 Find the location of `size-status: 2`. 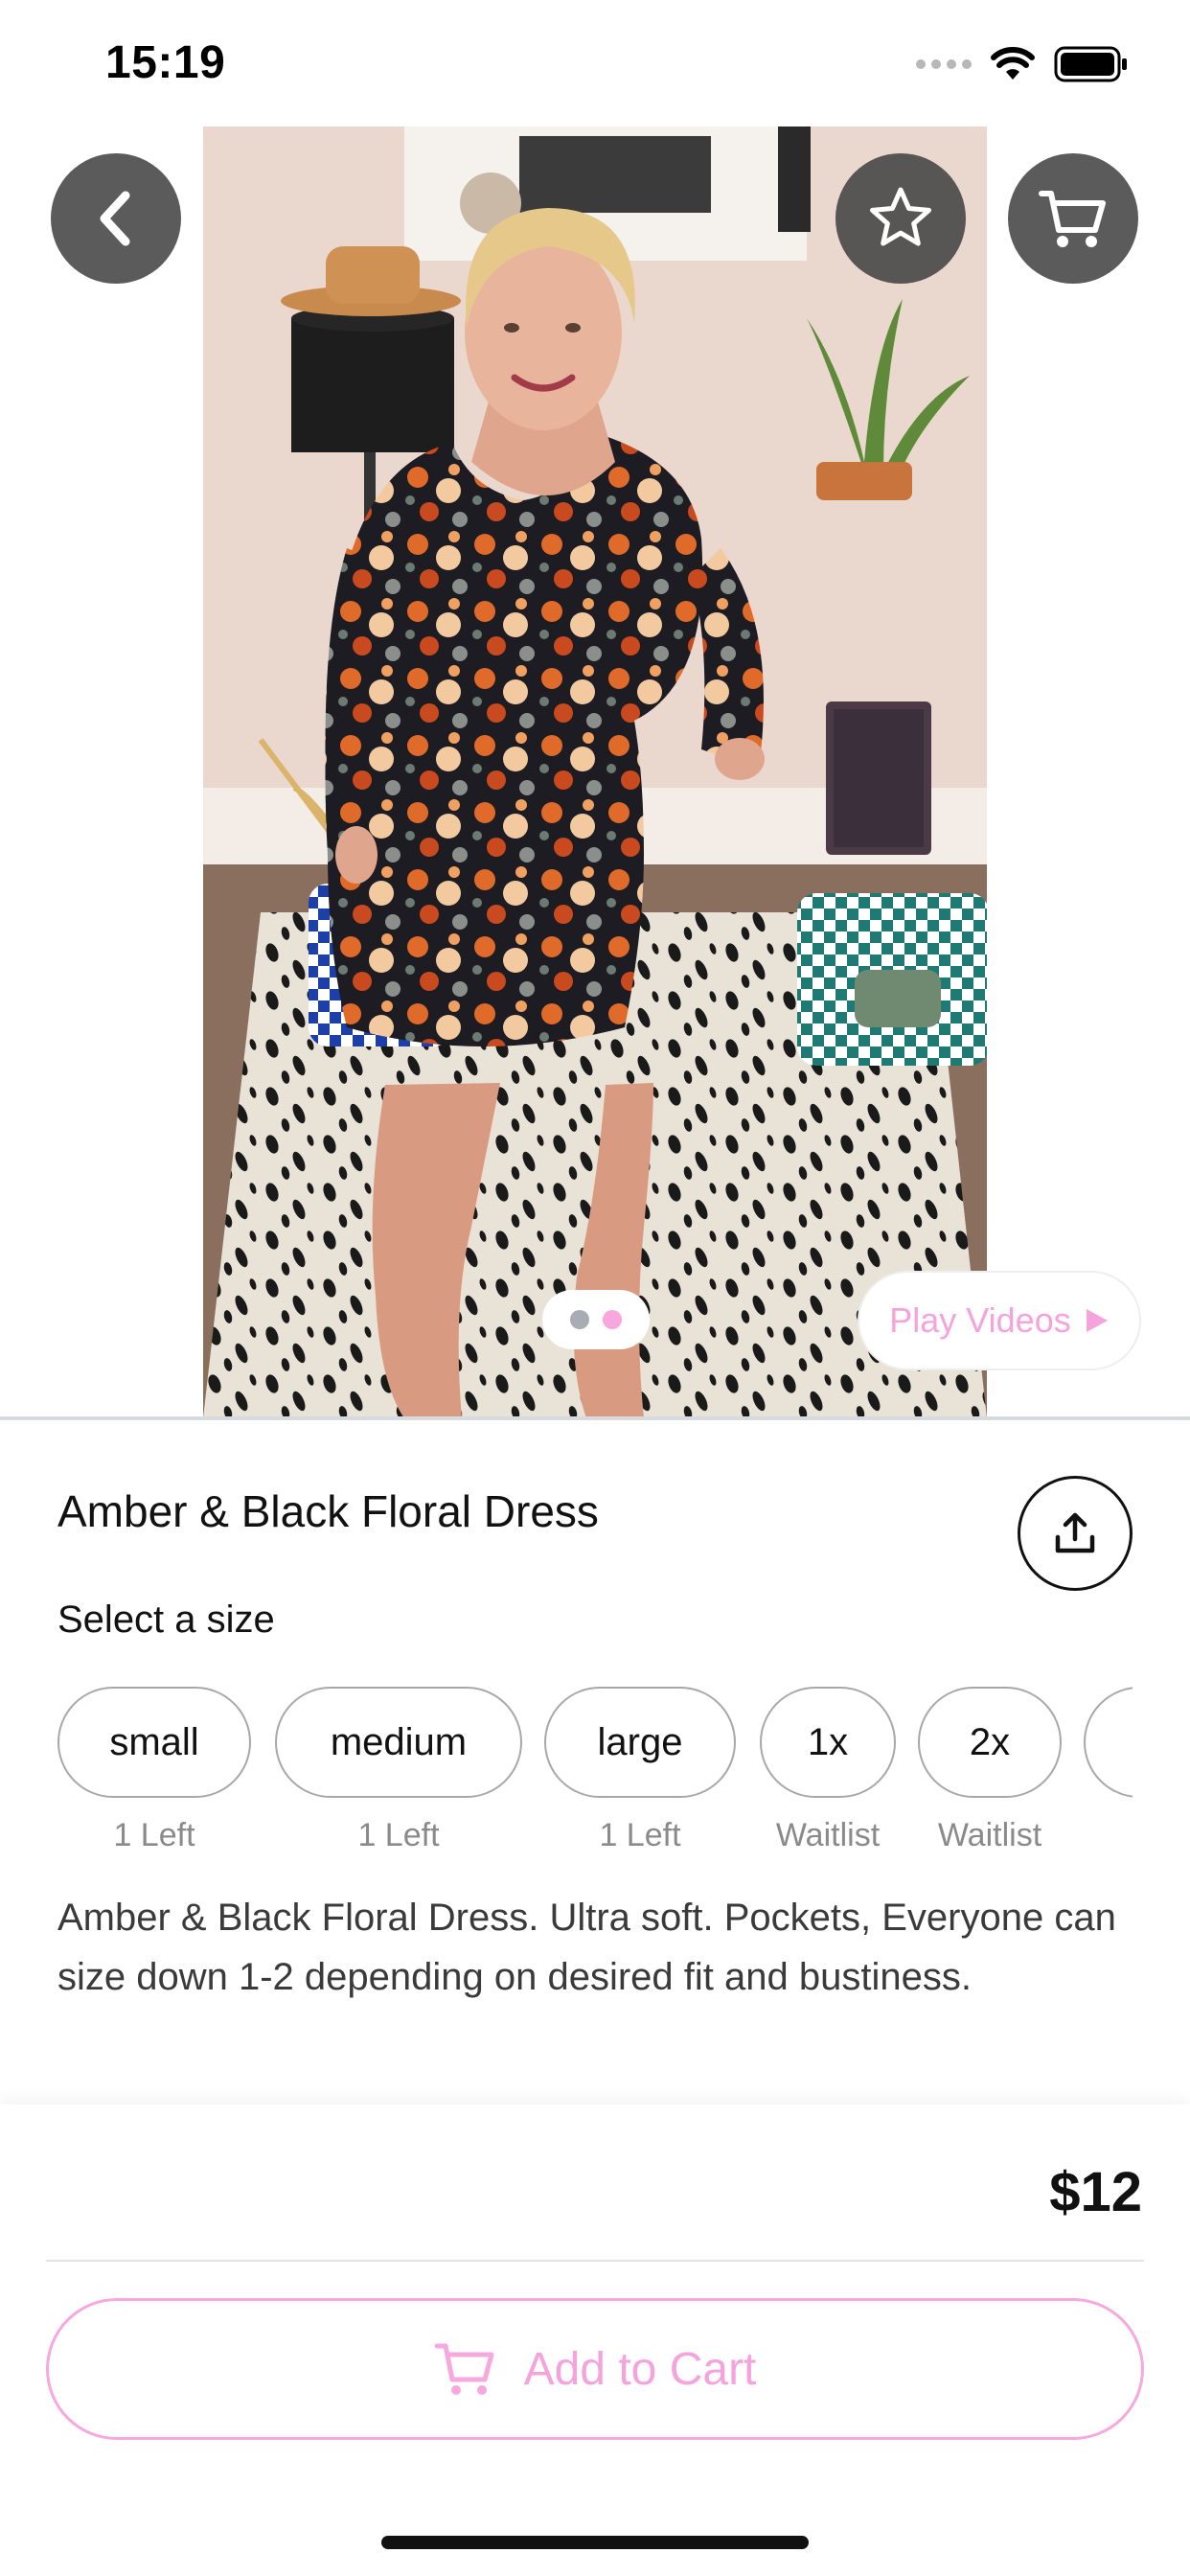

size-status: 2 is located at coordinates (1108, 1835).